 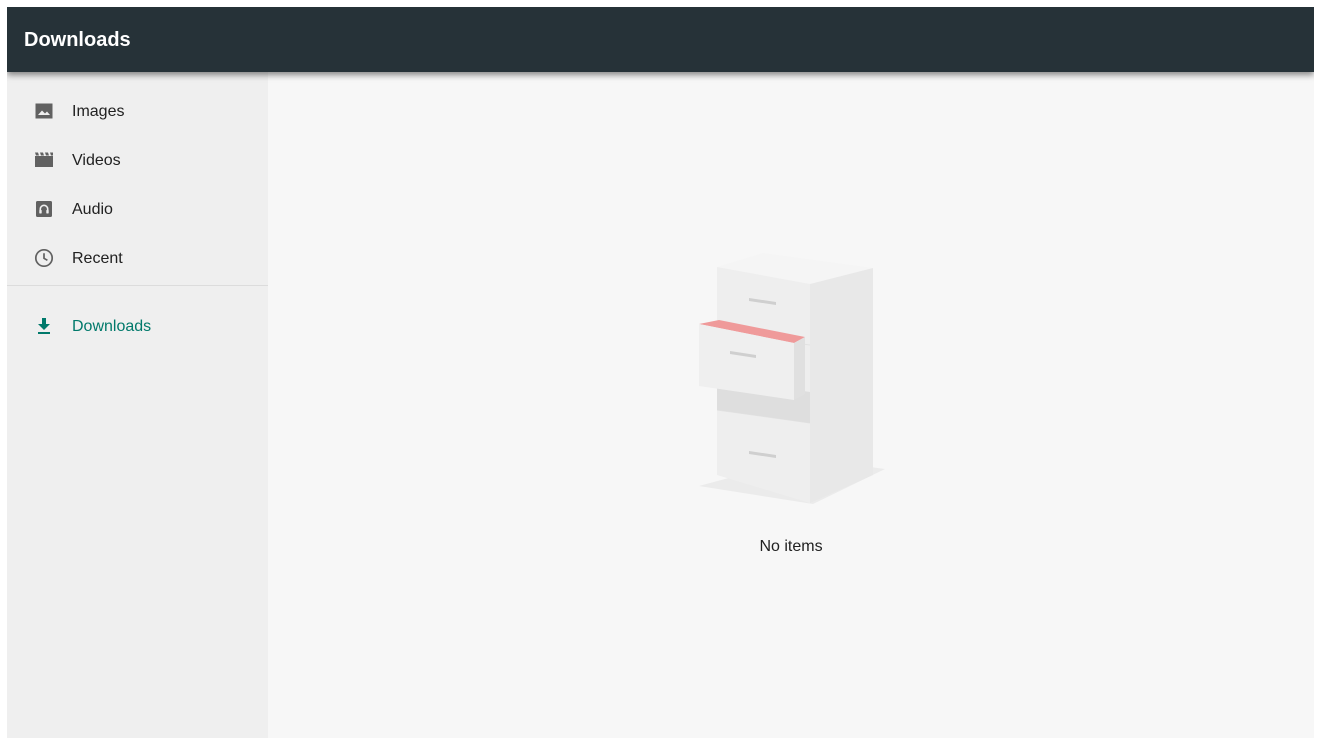 What do you see at coordinates (137, 285) in the screenshot?
I see `sidebar-divider` at bounding box center [137, 285].